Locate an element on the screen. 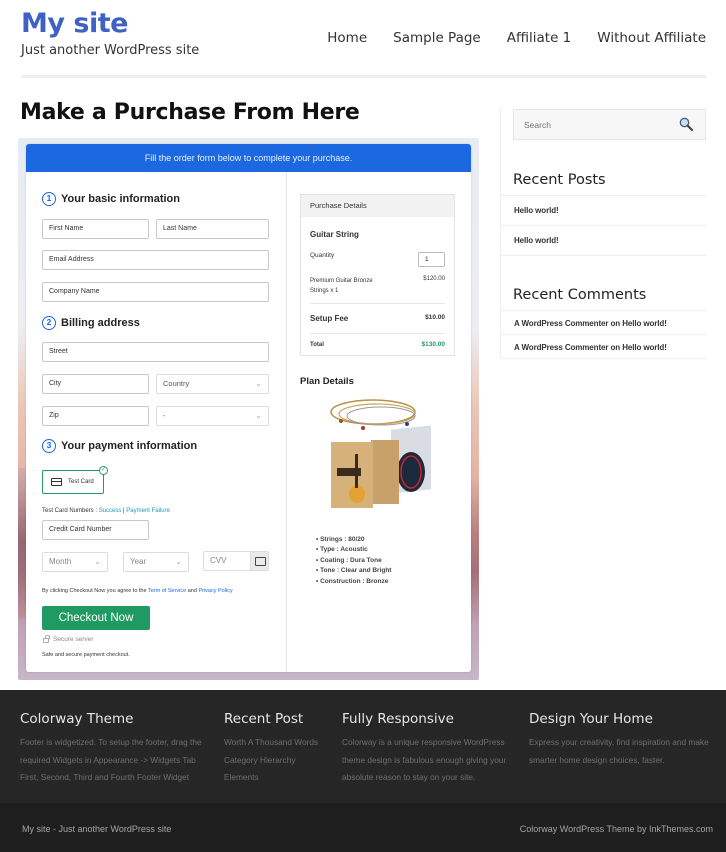 The height and width of the screenshot is (852, 726). footer-col2-title: Recent Post is located at coordinates (264, 719).